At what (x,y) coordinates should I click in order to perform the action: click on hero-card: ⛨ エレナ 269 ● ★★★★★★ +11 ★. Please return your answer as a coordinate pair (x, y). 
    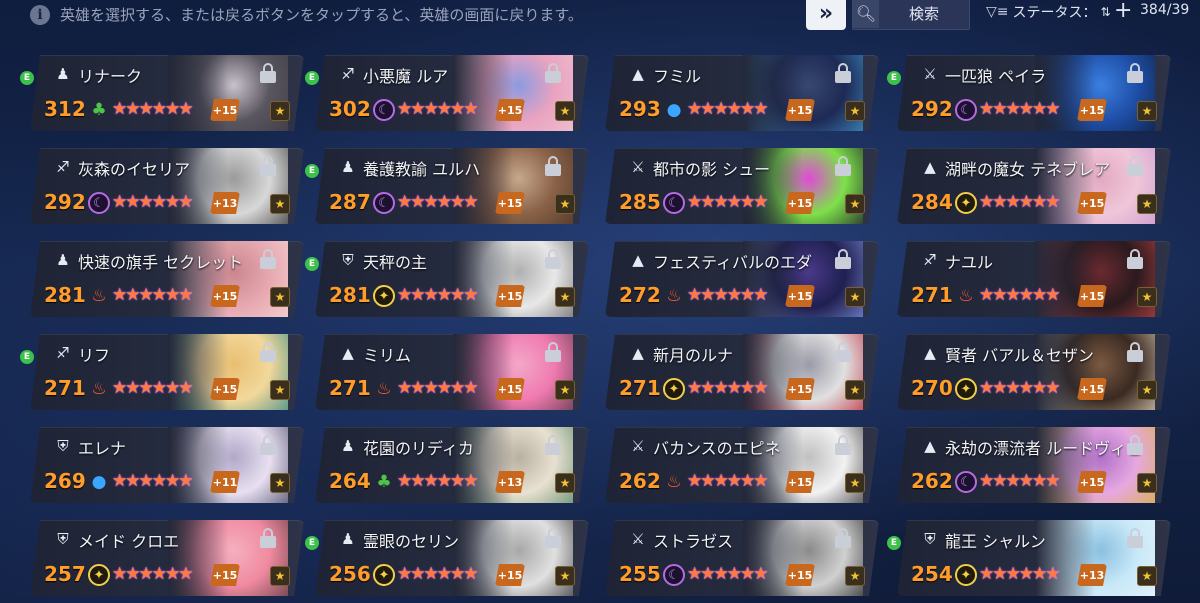
    Looking at the image, I should click on (167, 465).